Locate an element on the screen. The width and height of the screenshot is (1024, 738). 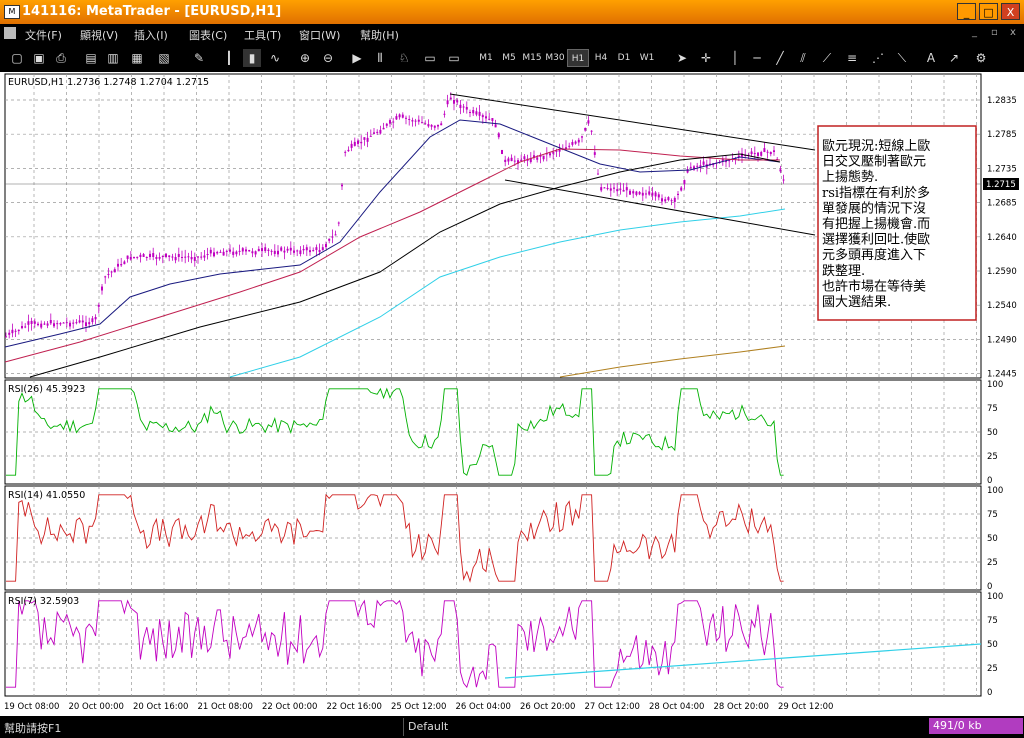
menu-tools: 工具(T) is located at coordinates (262, 35).